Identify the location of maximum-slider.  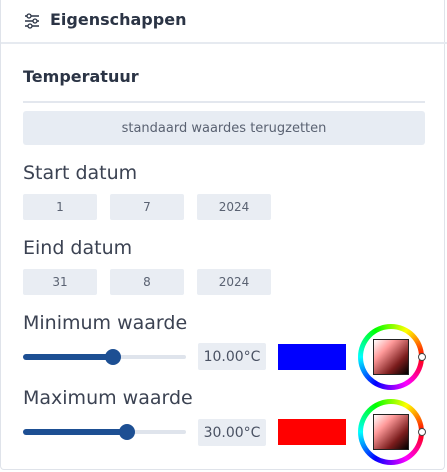
(104, 432).